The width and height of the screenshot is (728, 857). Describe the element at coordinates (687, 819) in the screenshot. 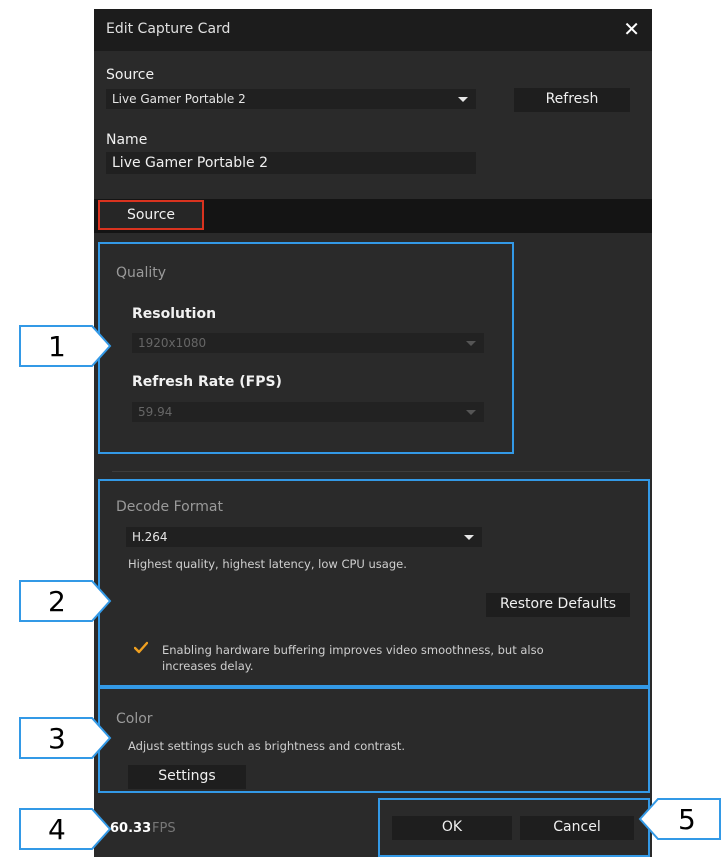

I see `callout-5-label: 5` at that location.